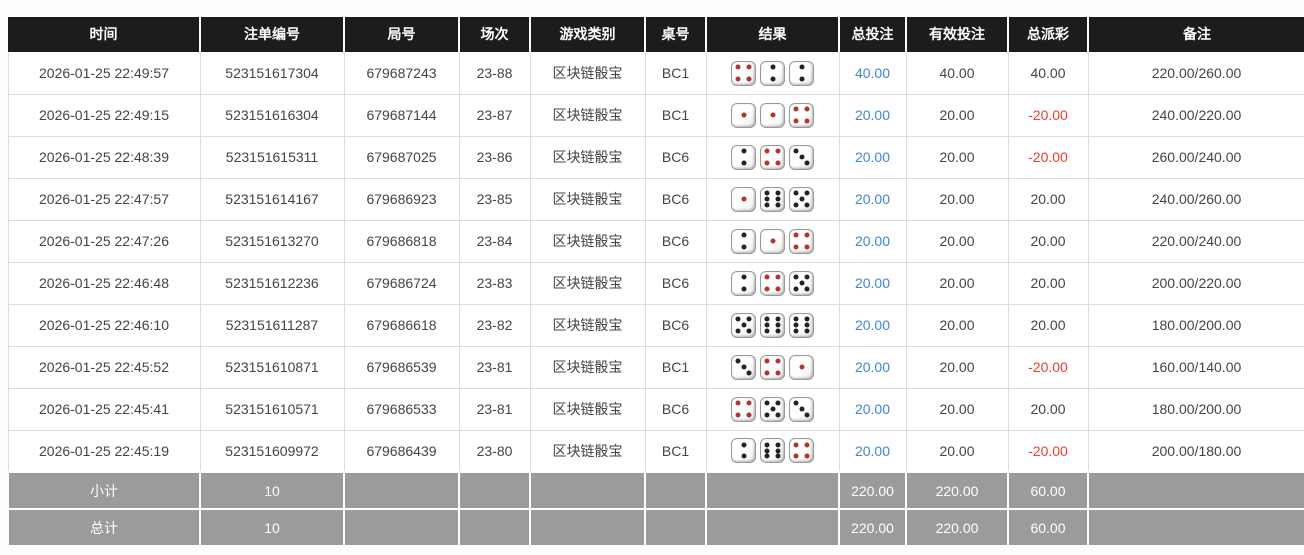  Describe the element at coordinates (872, 73) in the screenshot. I see `cell-total-bet: 40.00` at that location.